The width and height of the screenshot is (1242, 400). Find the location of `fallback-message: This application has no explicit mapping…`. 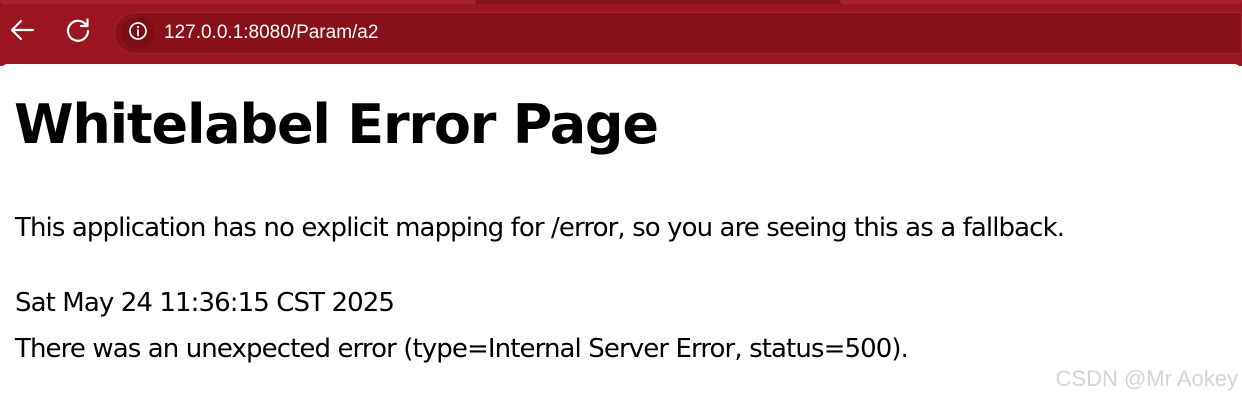

fallback-message: This application has no explicit mapping… is located at coordinates (540, 228).